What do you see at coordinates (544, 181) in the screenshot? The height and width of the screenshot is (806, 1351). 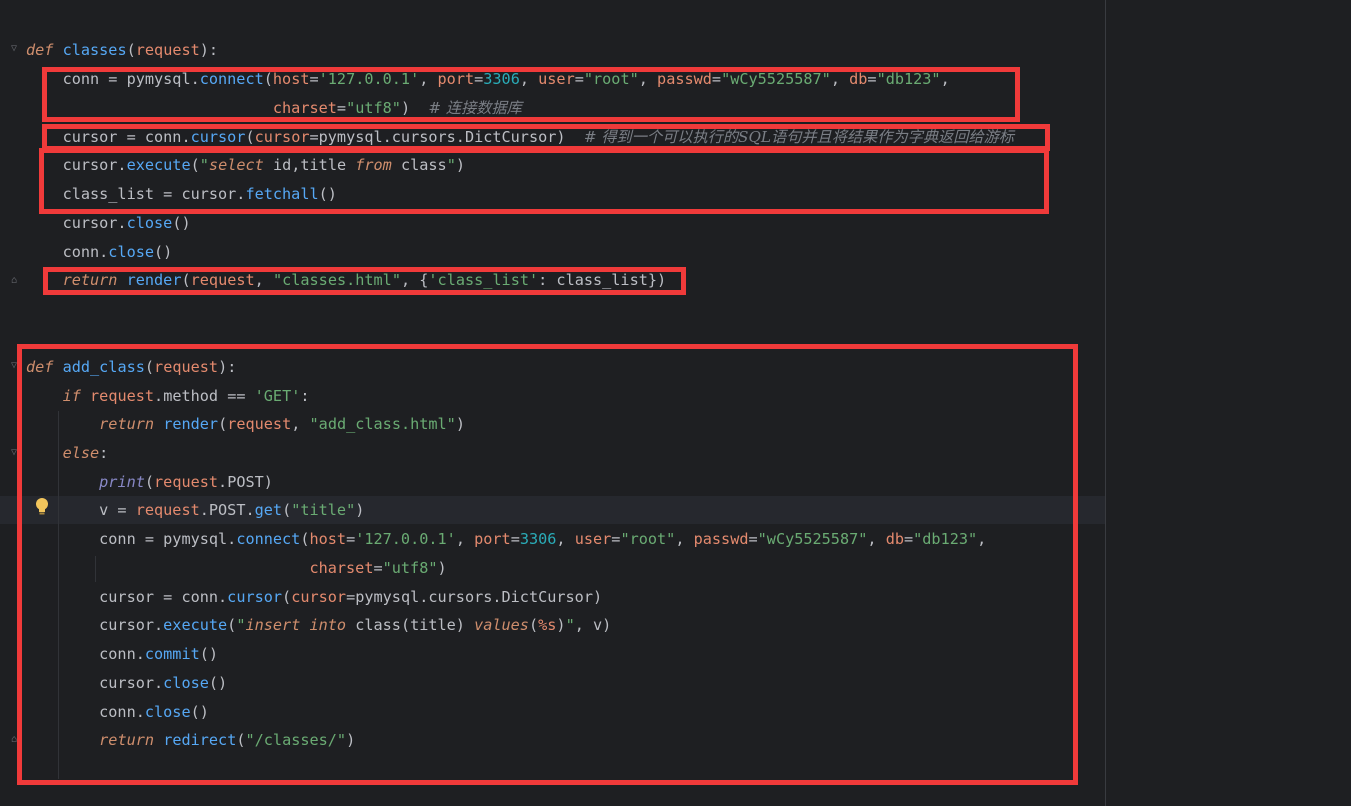 I see `annotation-box-execute` at bounding box center [544, 181].